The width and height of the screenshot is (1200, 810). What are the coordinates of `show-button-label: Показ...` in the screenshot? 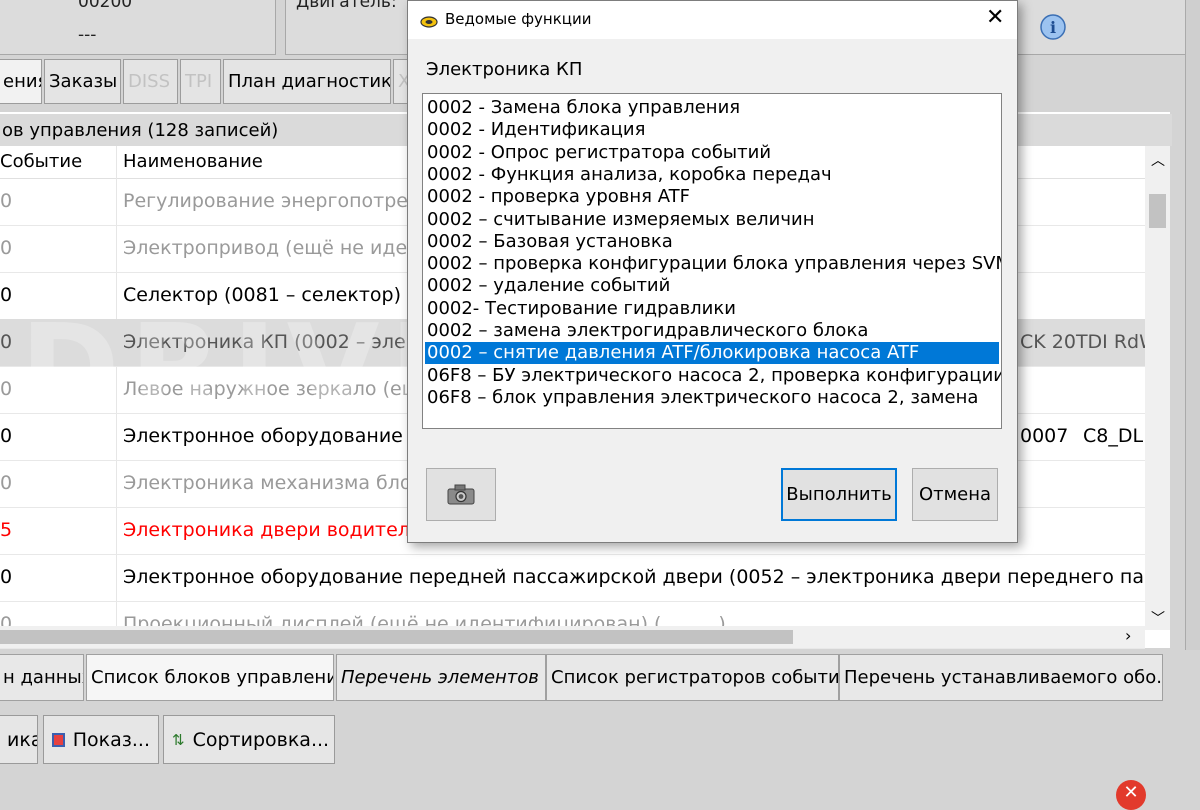 It's located at (111, 739).